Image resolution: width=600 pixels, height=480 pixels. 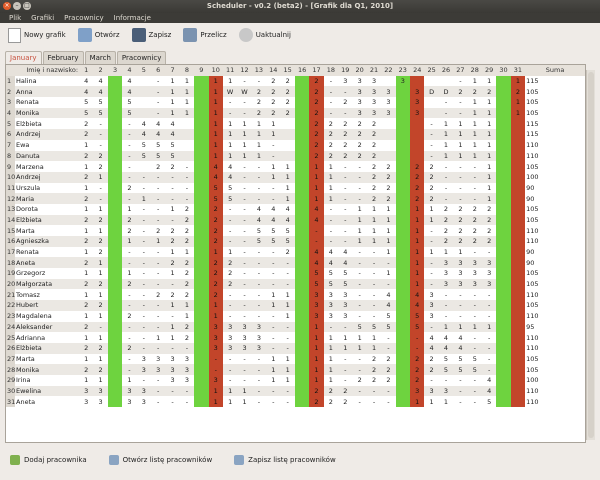 What do you see at coordinates (295, 81) in the screenshot?
I see `table-row: 1 Halina 4 4 4-1 1 1 1- -2 2 2-3 3 3 3-1 1 1 115` at bounding box center [295, 81].